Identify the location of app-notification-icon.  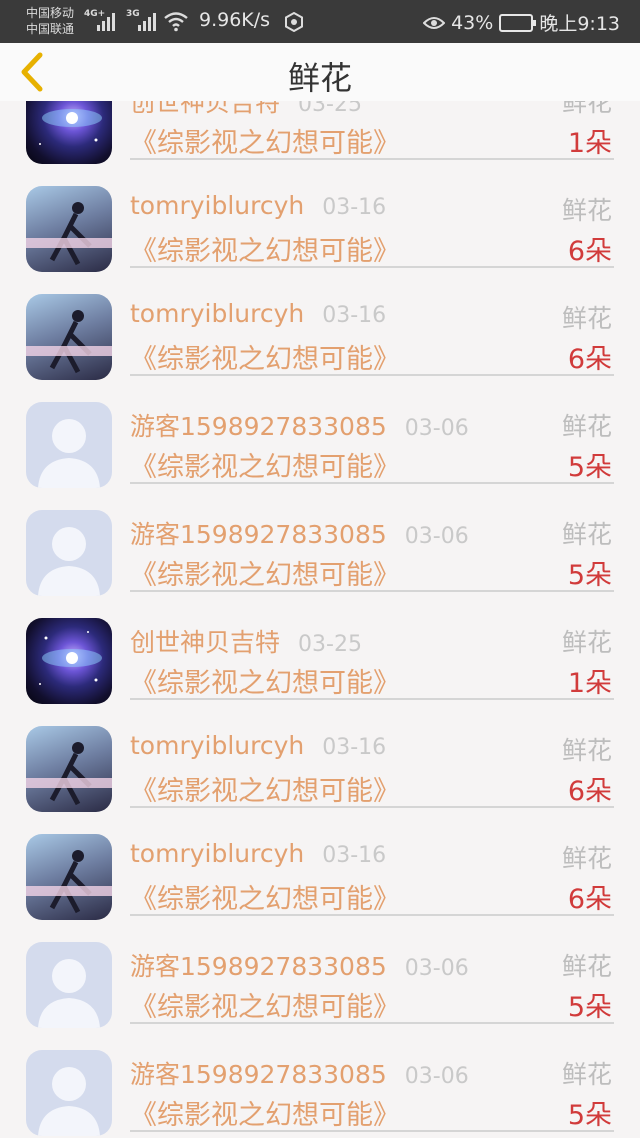
(294, 22).